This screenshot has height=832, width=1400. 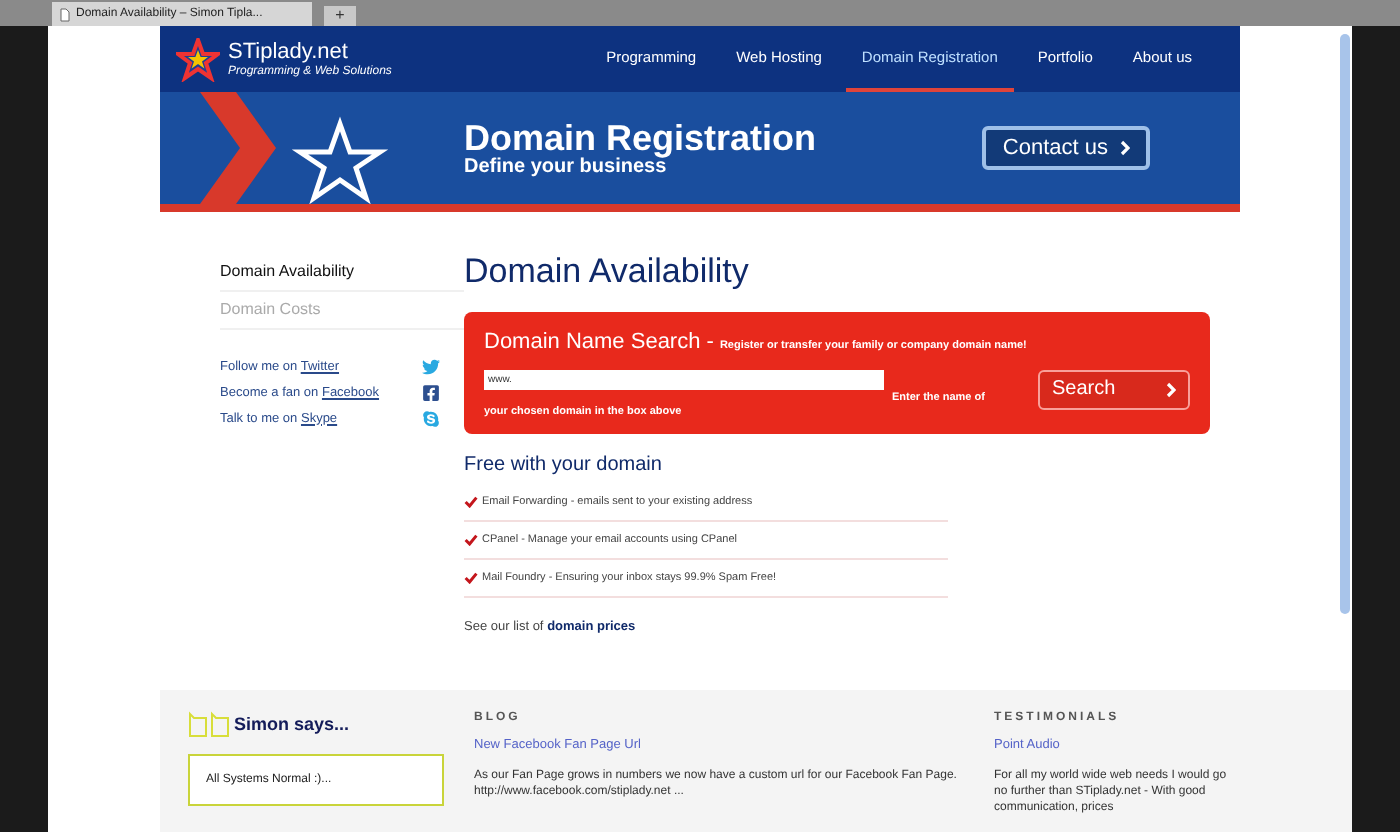 What do you see at coordinates (607, 271) in the screenshot?
I see `page-heading: Domain Availability` at bounding box center [607, 271].